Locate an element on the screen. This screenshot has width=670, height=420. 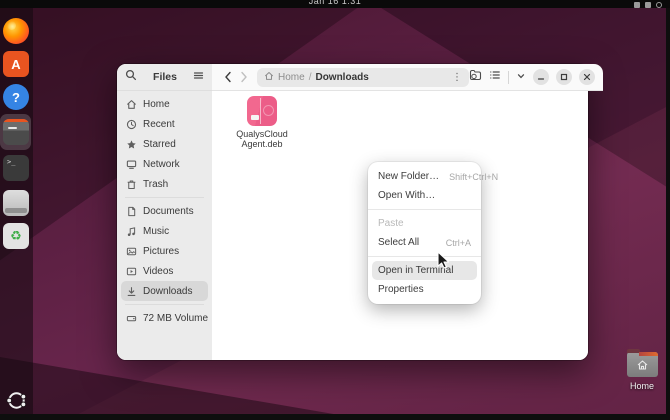
sidebar-item-label: Pictures is located at coordinates (161, 251).